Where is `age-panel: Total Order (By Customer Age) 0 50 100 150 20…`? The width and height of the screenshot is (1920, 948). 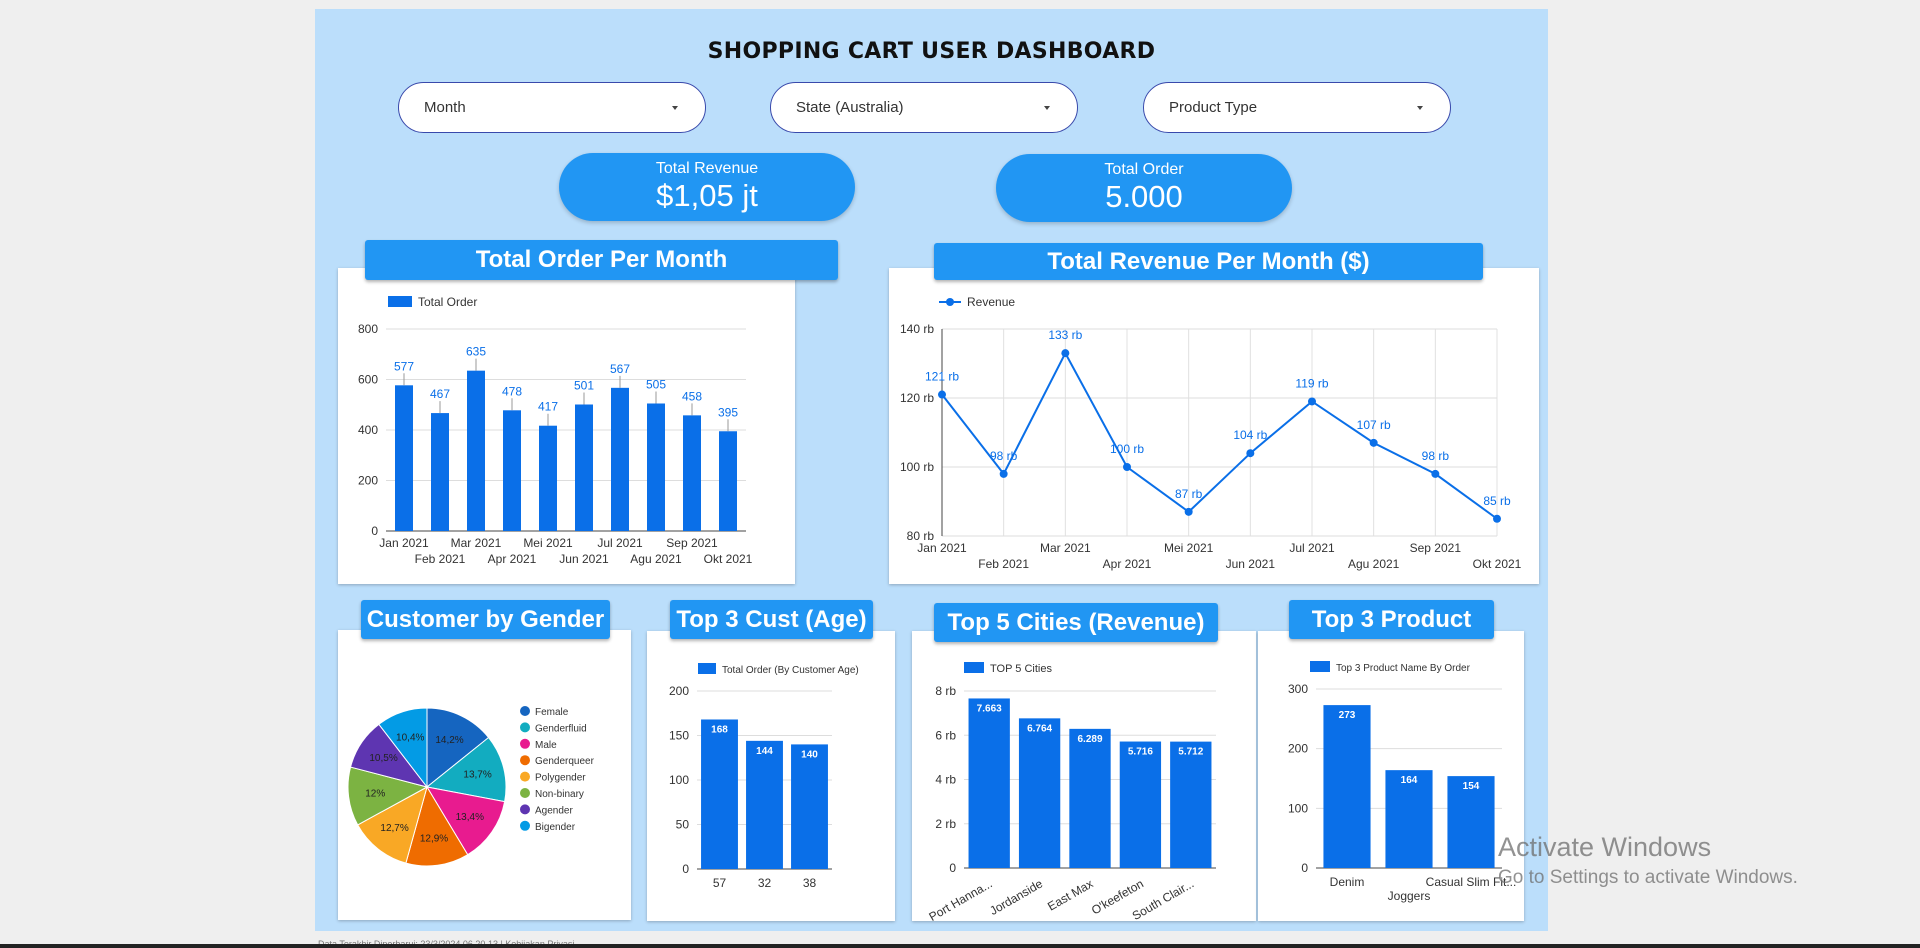
age-panel: Total Order (By Customer Age) 0 50 100 150 20… is located at coordinates (771, 776).